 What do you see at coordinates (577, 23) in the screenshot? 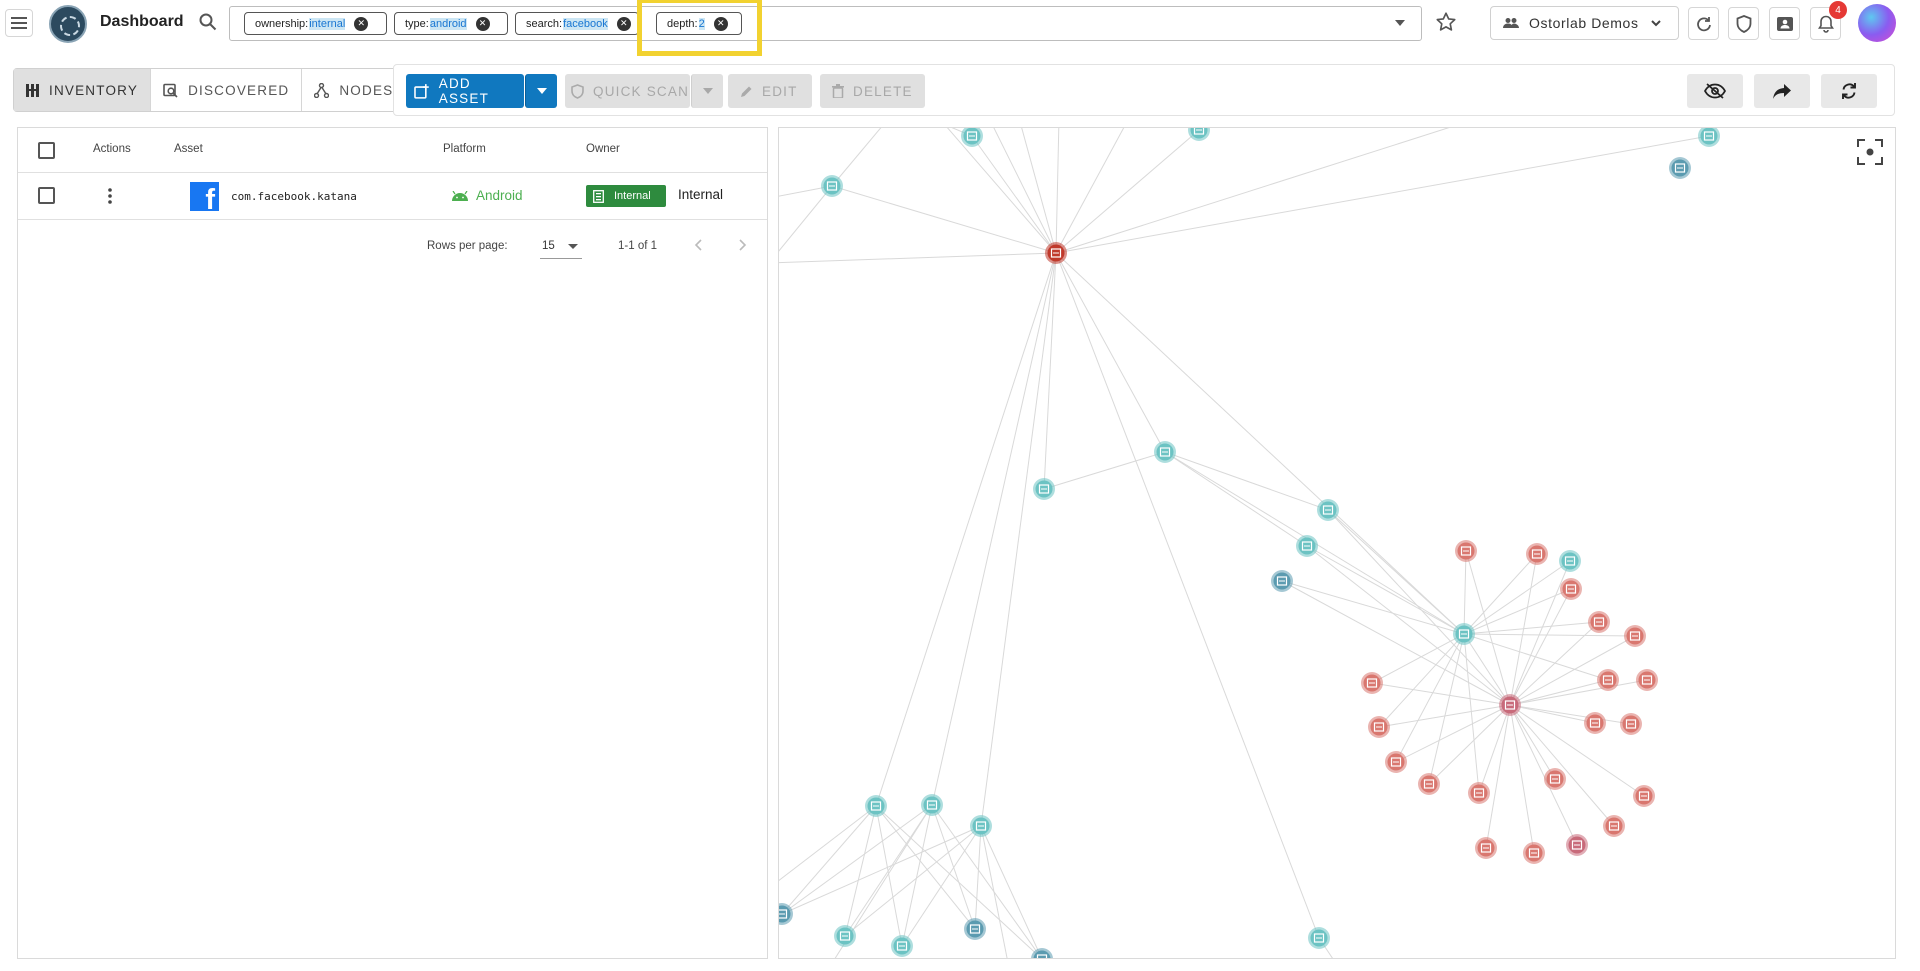
I see `filter-chip-search: search: facebook ✕` at bounding box center [577, 23].